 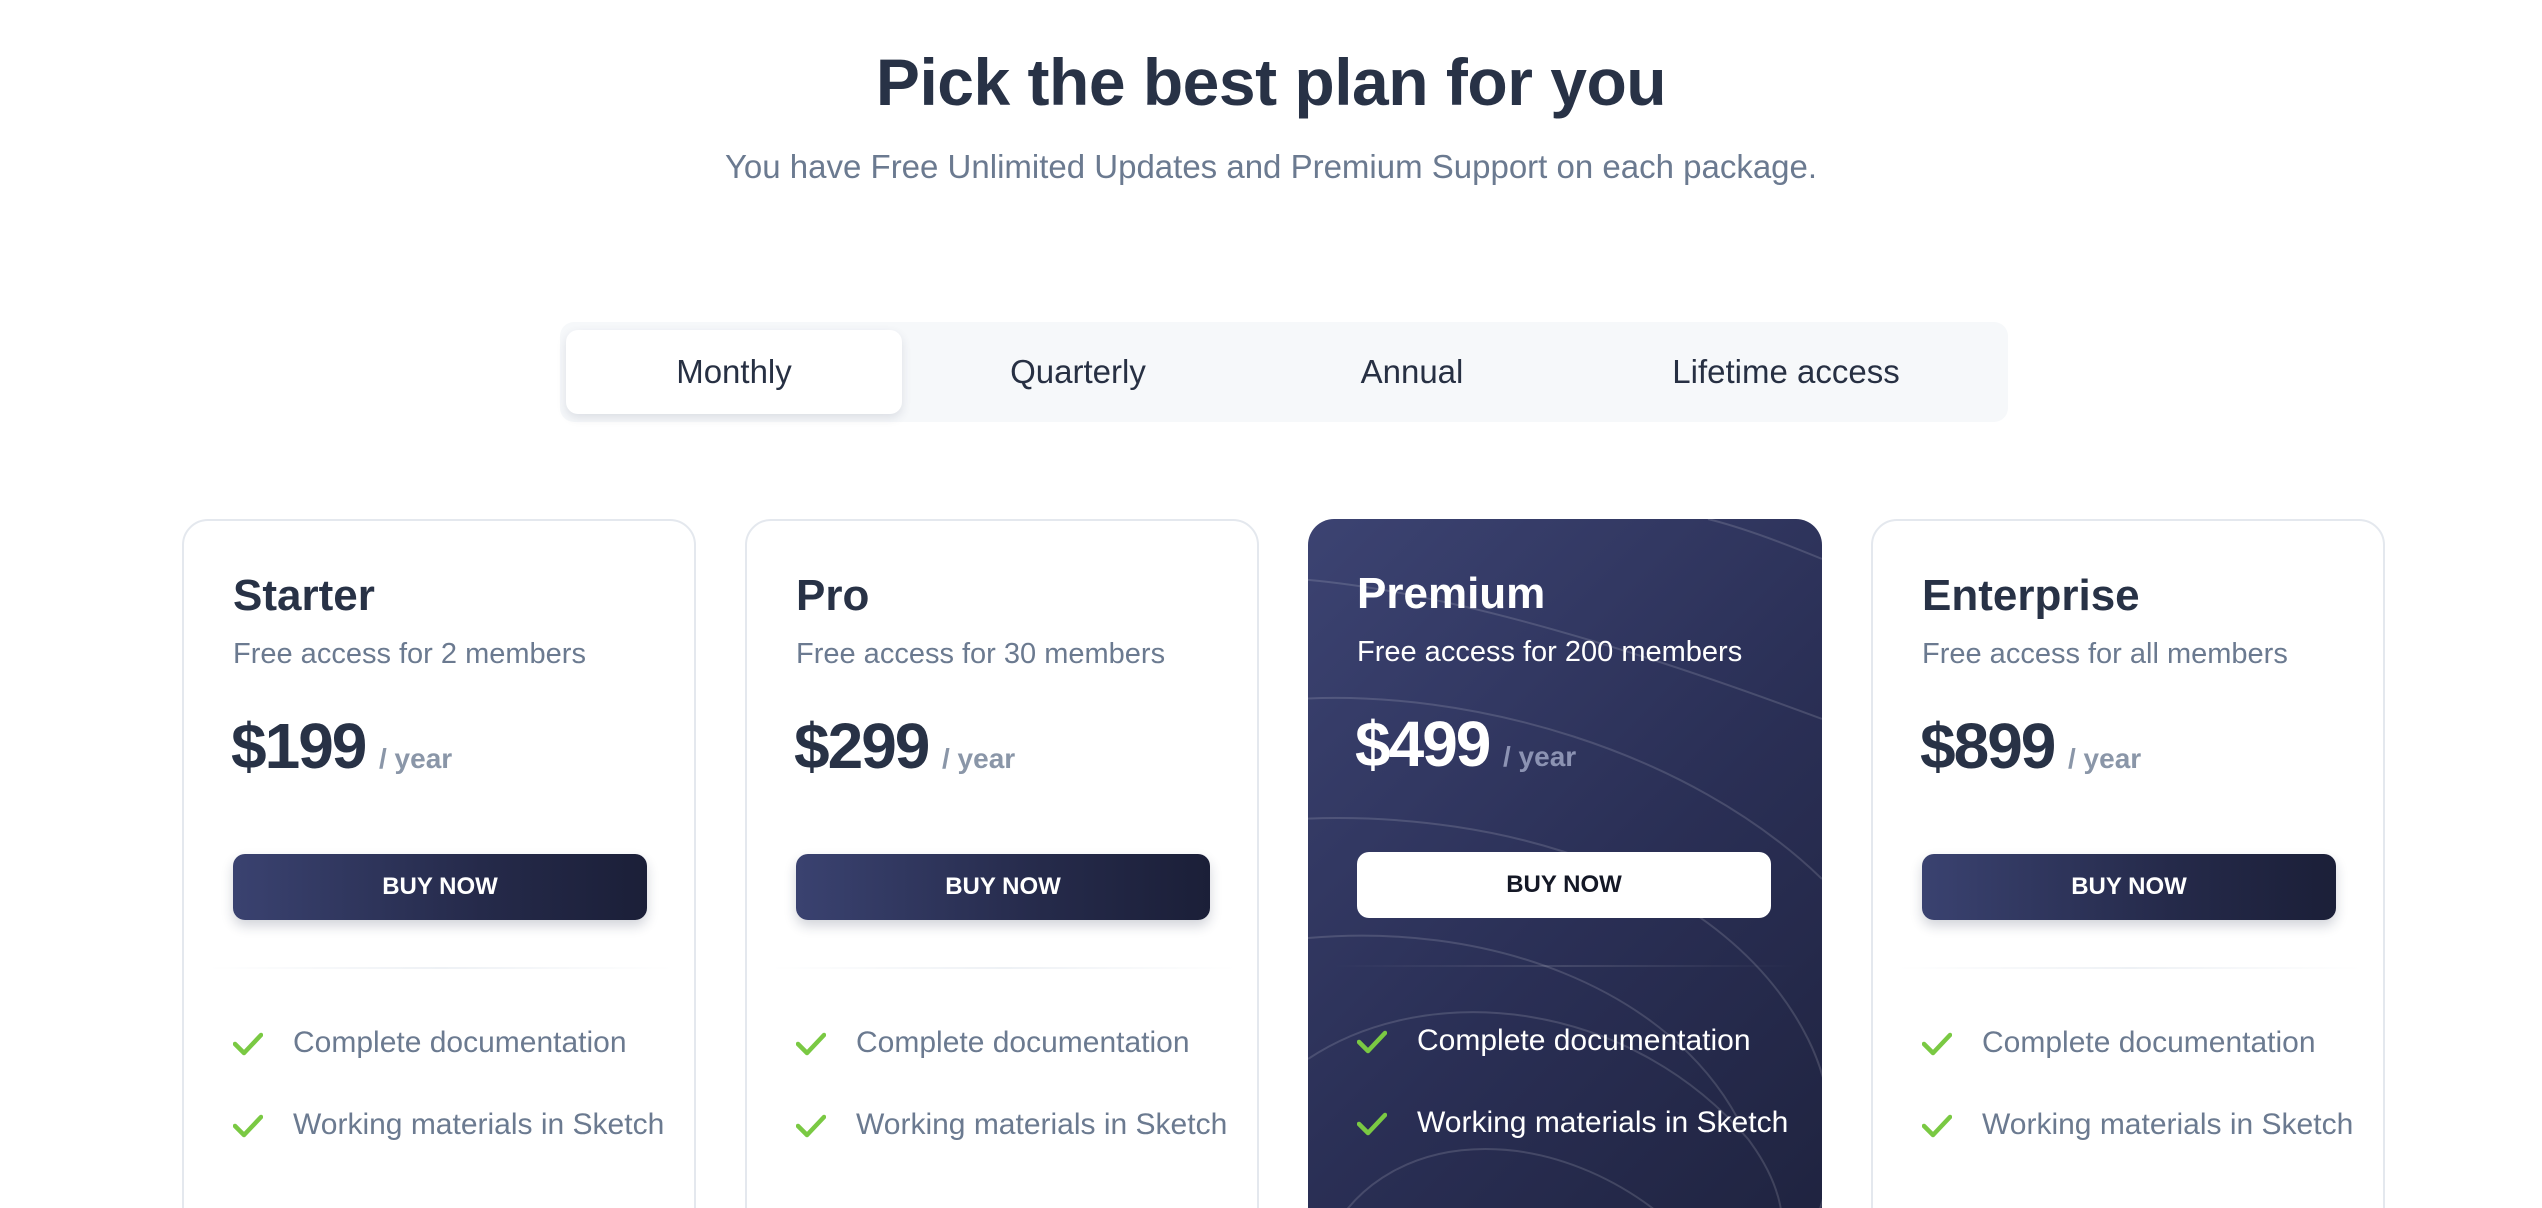 I want to click on page-title: Pick the best plan for you, so click(x=1271, y=82).